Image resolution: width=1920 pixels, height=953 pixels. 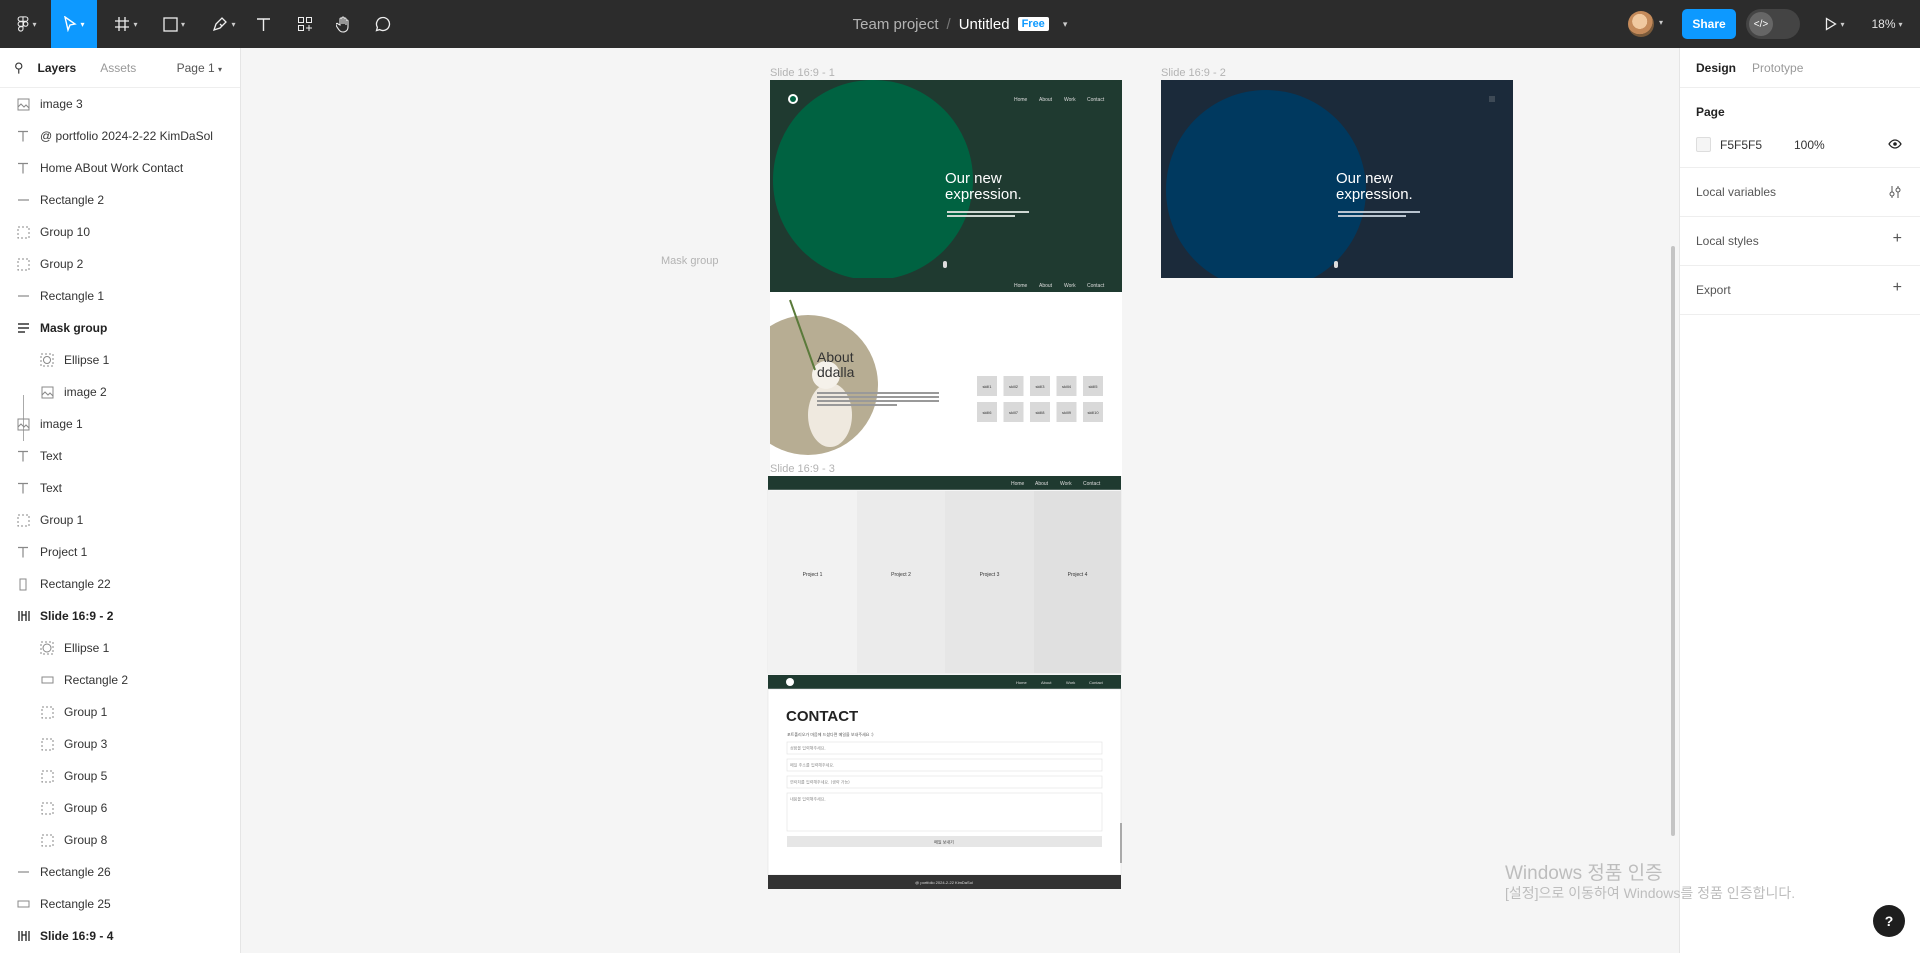 What do you see at coordinates (344, 24) in the screenshot?
I see `hand-tool` at bounding box center [344, 24].